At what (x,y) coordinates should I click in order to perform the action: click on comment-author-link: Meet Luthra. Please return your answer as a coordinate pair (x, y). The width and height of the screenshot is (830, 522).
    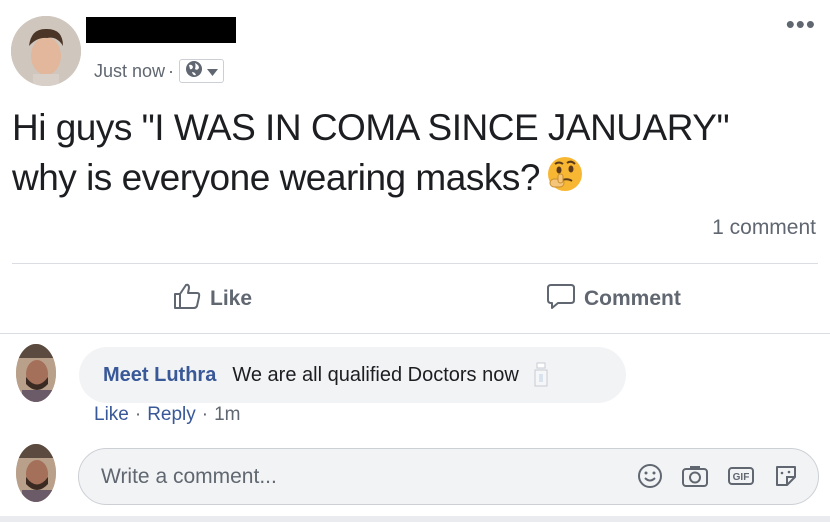
    Looking at the image, I should click on (159, 375).